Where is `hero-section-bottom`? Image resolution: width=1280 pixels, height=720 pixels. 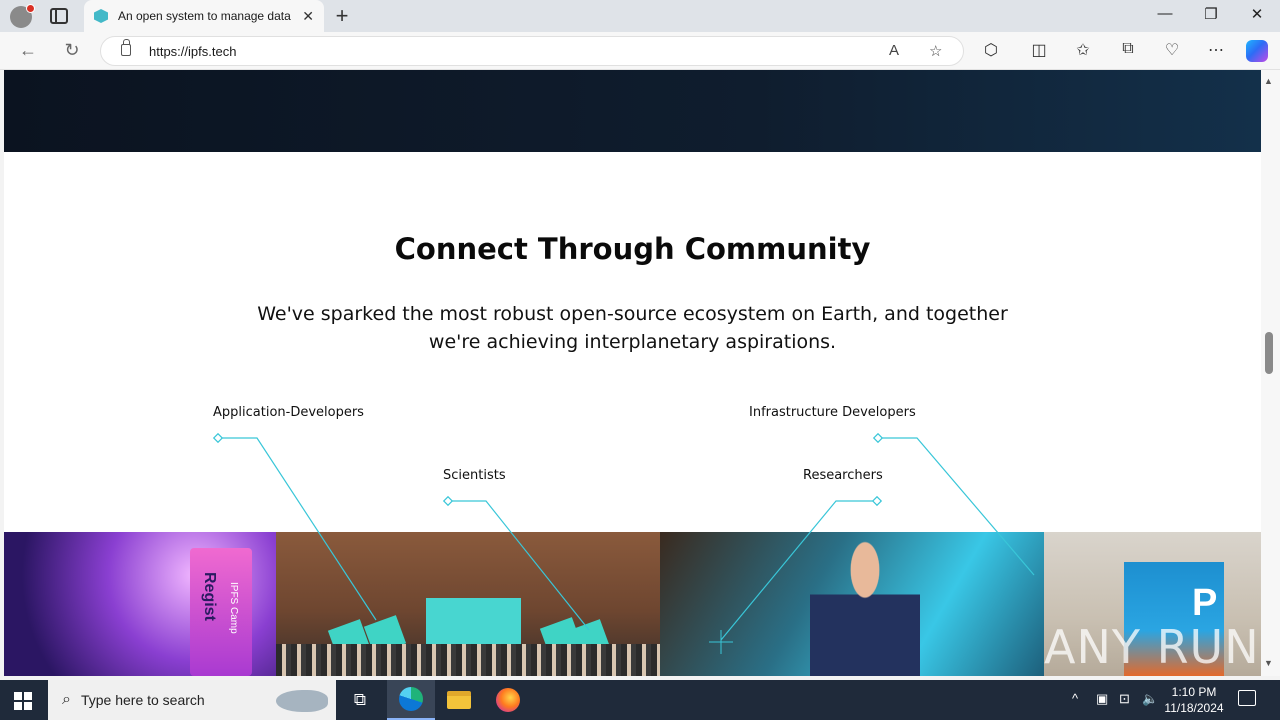
hero-section-bottom is located at coordinates (632, 111).